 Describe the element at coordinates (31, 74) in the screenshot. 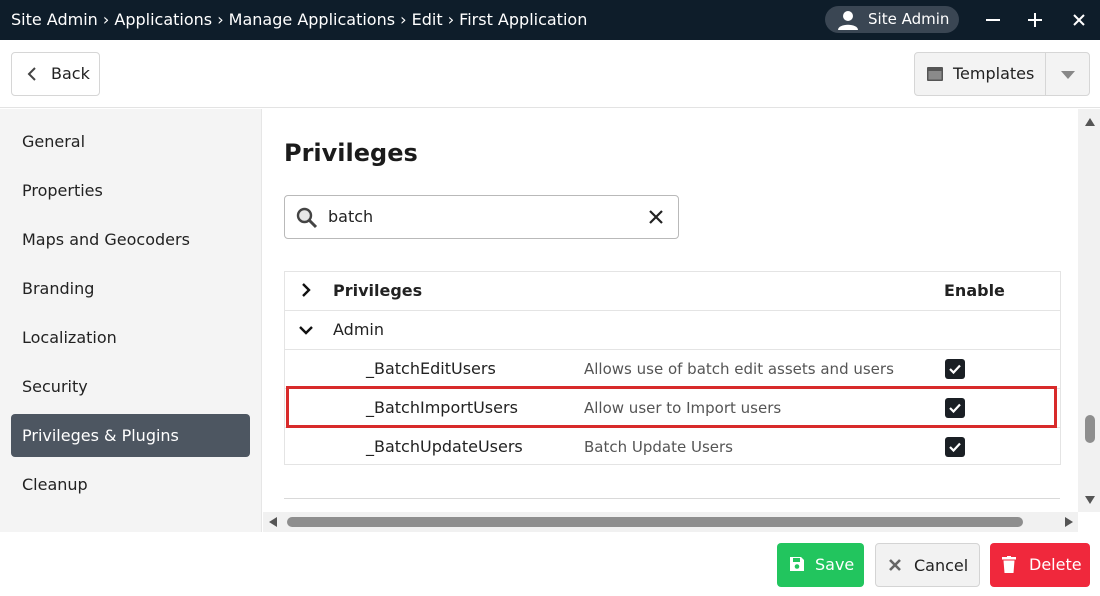

I see `chevron-left-icon` at that location.